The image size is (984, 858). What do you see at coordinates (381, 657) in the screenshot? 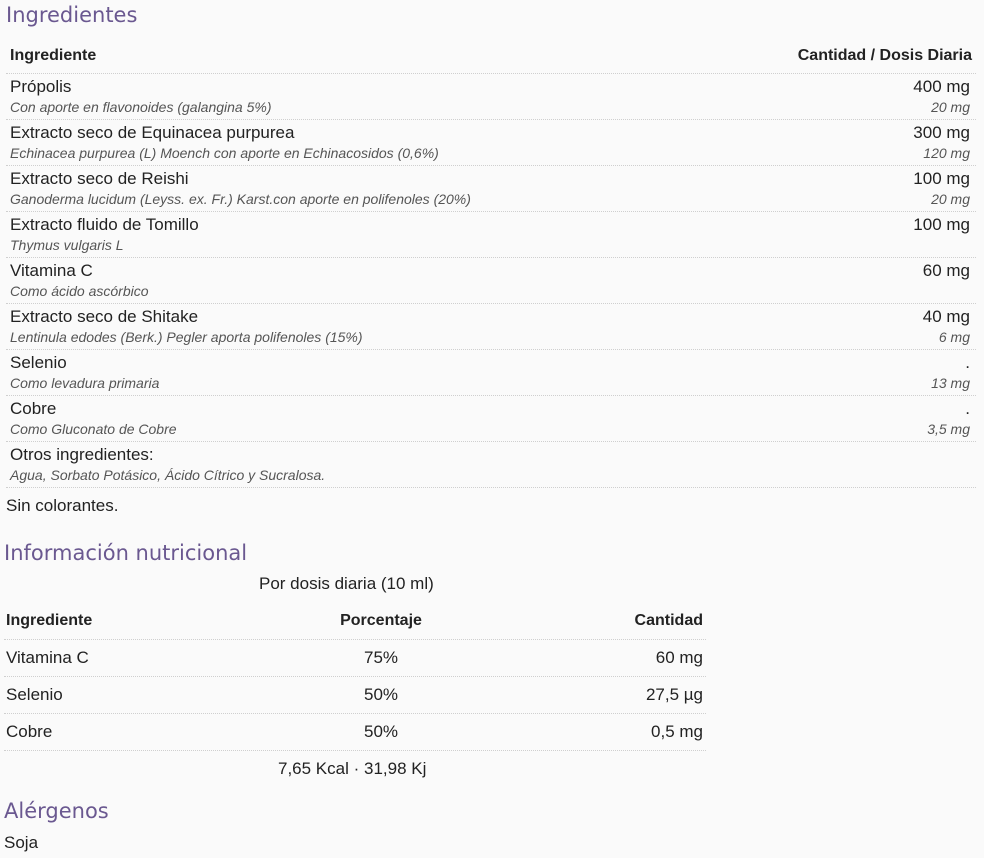
I see `nutrient-percent: 75%` at bounding box center [381, 657].